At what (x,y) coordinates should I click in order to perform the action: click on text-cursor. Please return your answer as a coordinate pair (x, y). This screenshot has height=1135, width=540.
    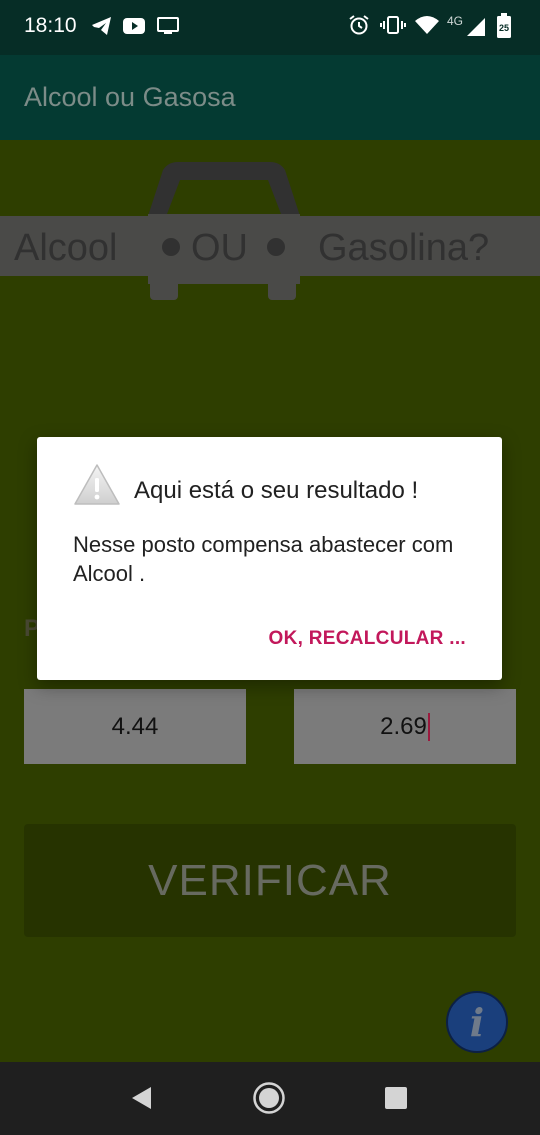
    Looking at the image, I should click on (428, 726).